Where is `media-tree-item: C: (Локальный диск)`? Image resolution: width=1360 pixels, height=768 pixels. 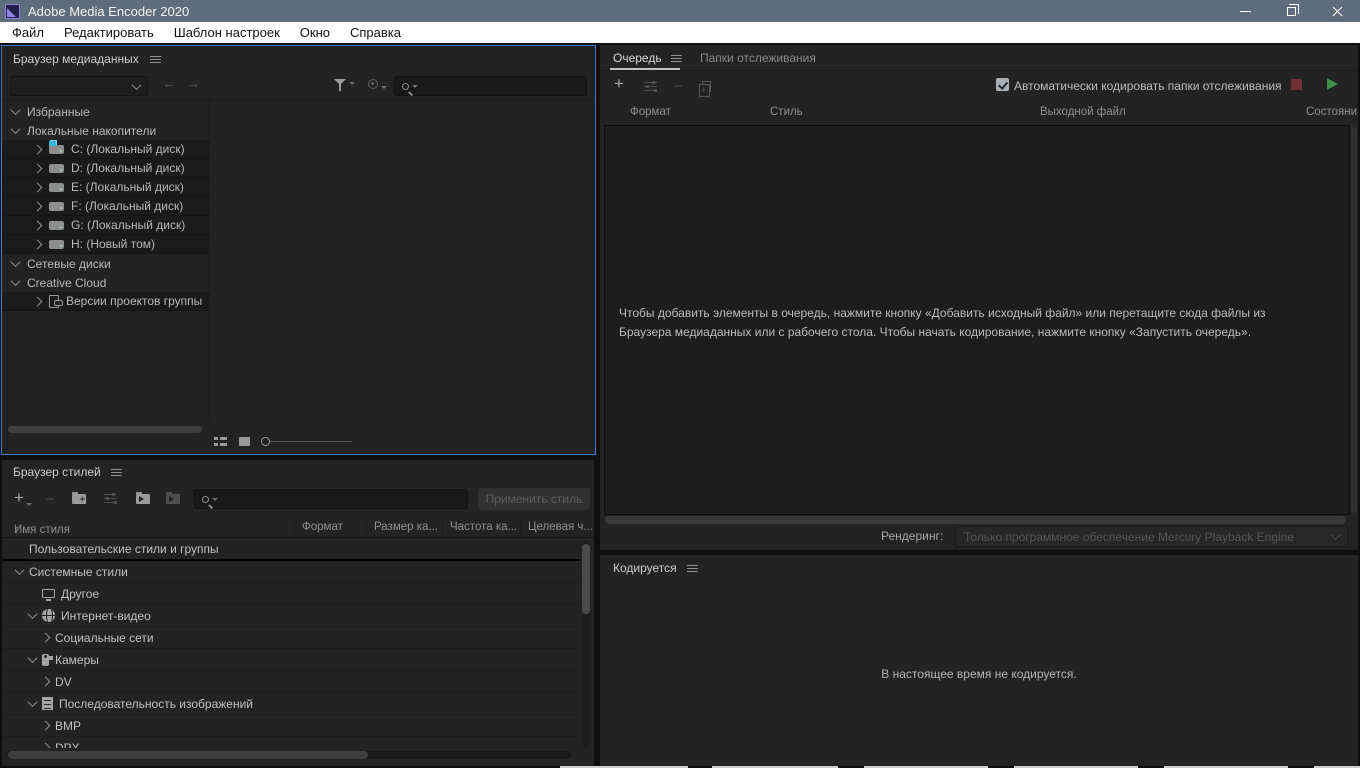 media-tree-item: C: (Локальный диск) is located at coordinates (105, 149).